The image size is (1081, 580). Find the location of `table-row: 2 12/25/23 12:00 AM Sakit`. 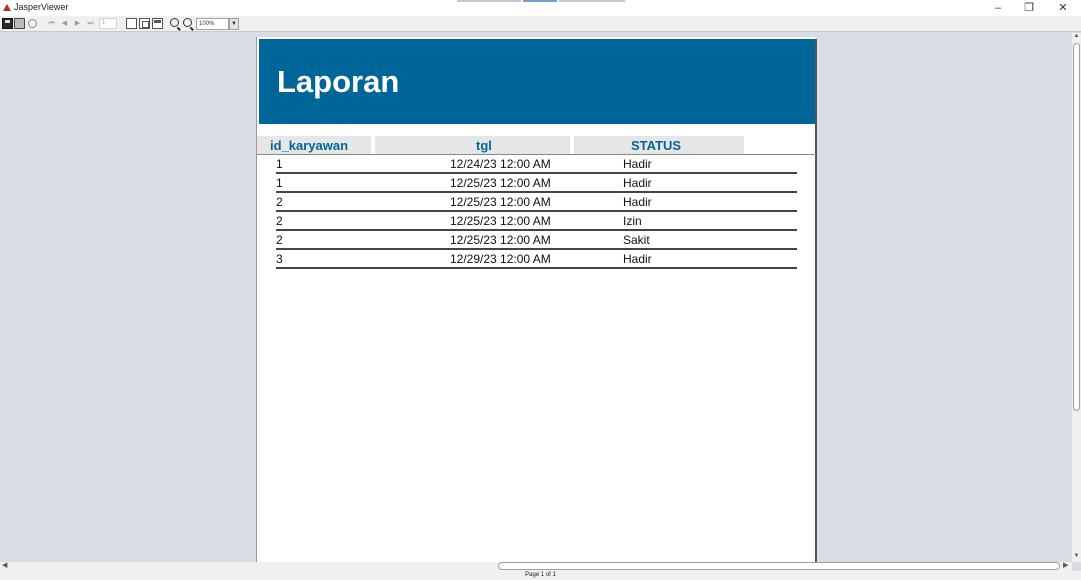

table-row: 2 12/25/23 12:00 AM Sakit is located at coordinates (536, 240).